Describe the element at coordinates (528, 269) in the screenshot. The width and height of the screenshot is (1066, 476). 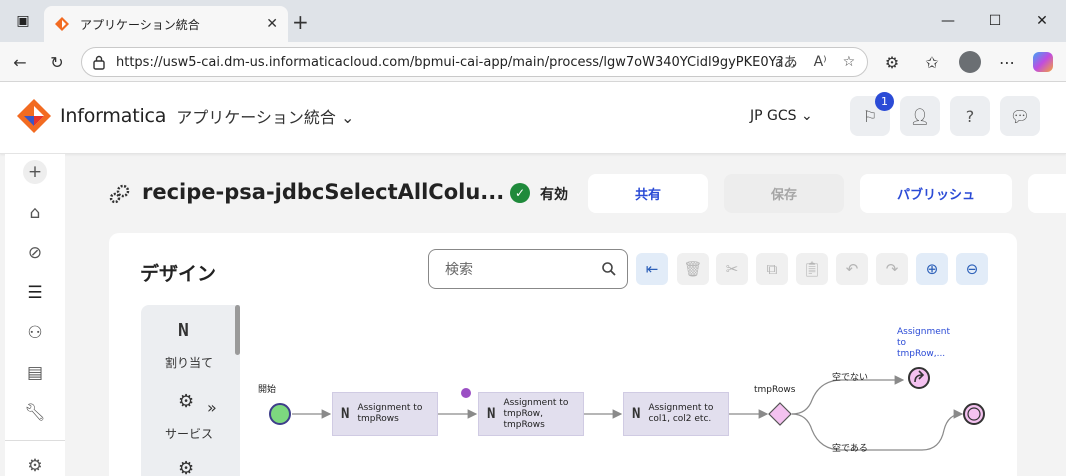
I see `search-box: 検索` at that location.